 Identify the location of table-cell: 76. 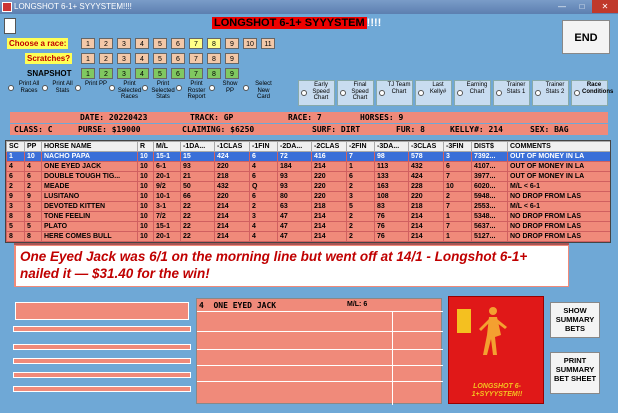
(391, 236).